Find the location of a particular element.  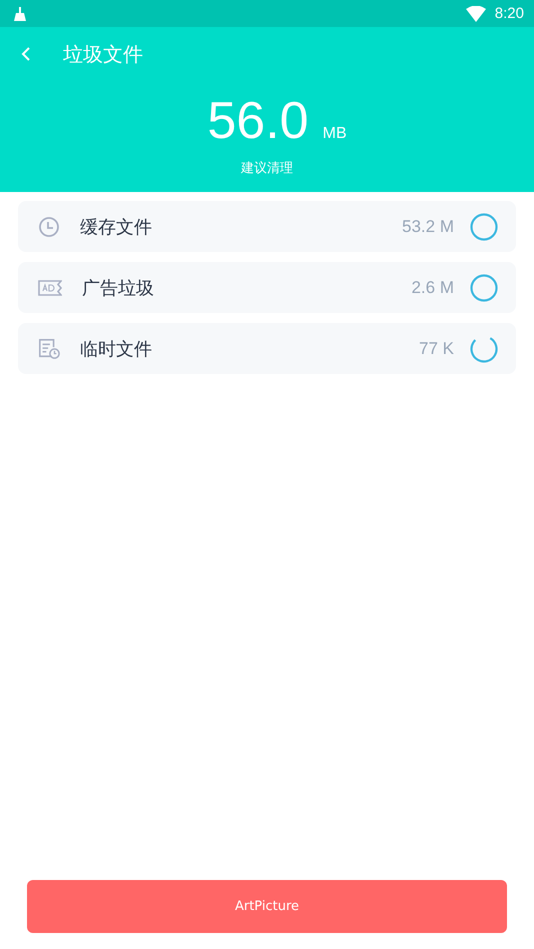

clock-icon is located at coordinates (49, 227).